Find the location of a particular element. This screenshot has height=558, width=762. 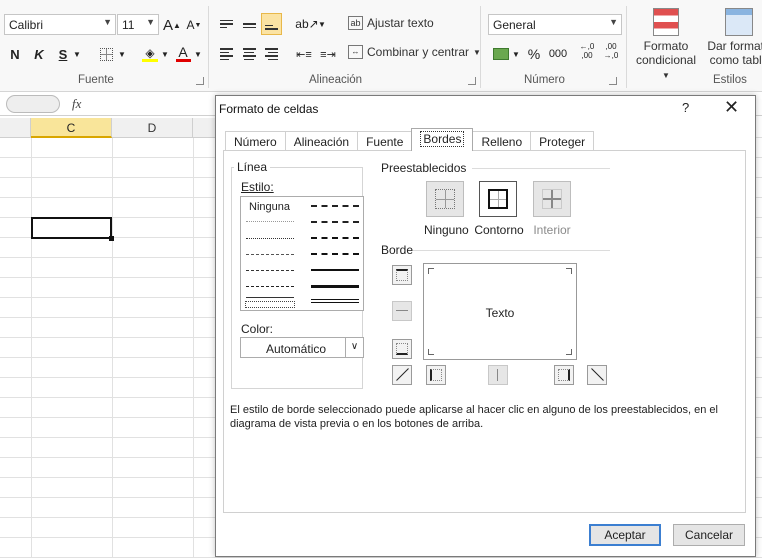

grow-font-button: A ▲ is located at coordinates (172, 25).